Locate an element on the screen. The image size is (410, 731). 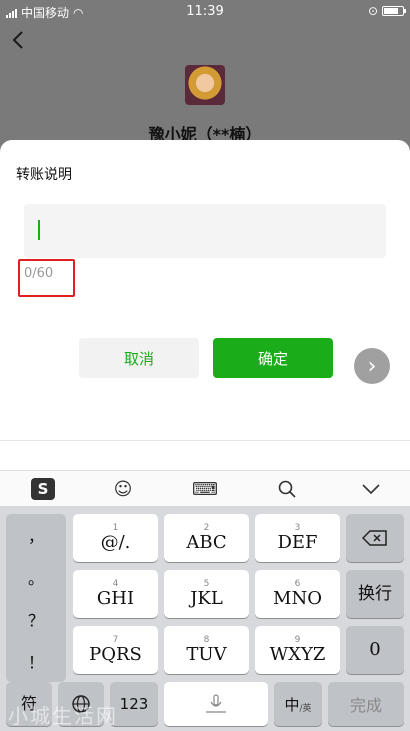
key-5: 5 JKL is located at coordinates (206, 594).